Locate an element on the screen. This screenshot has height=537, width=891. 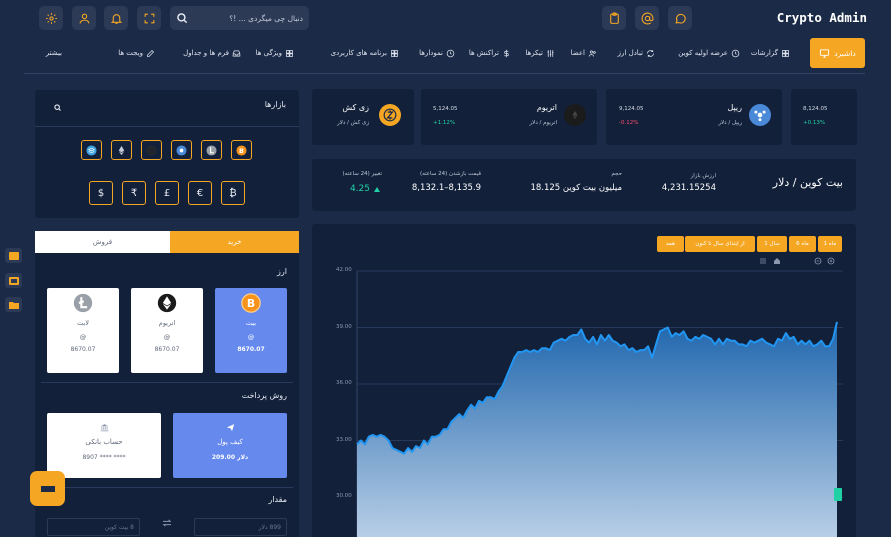
svg-text: B is located at coordinates (251, 303).